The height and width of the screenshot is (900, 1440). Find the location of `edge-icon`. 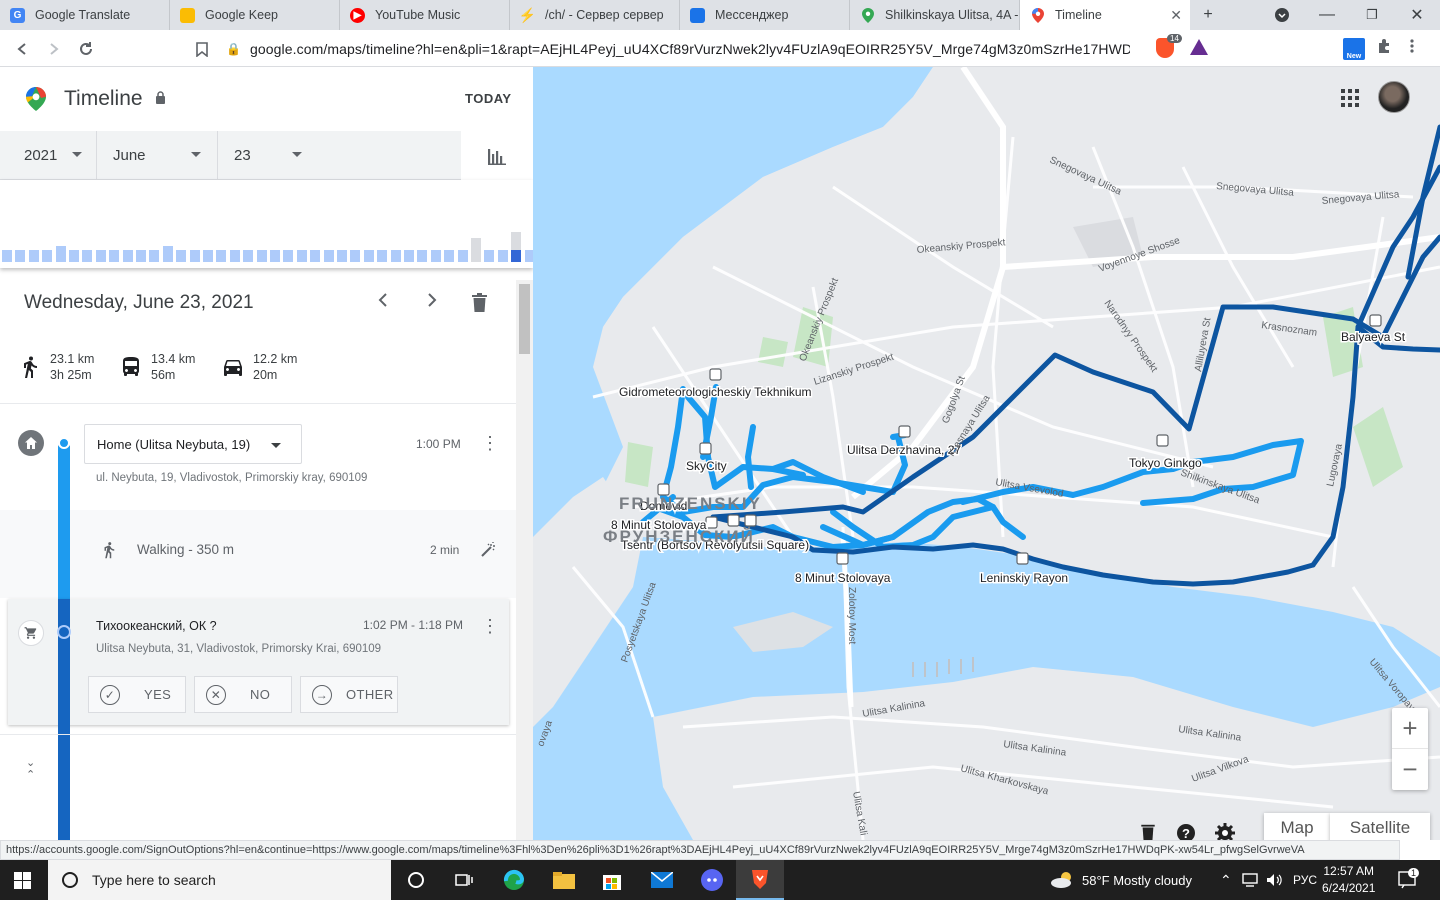

edge-icon is located at coordinates (514, 880).